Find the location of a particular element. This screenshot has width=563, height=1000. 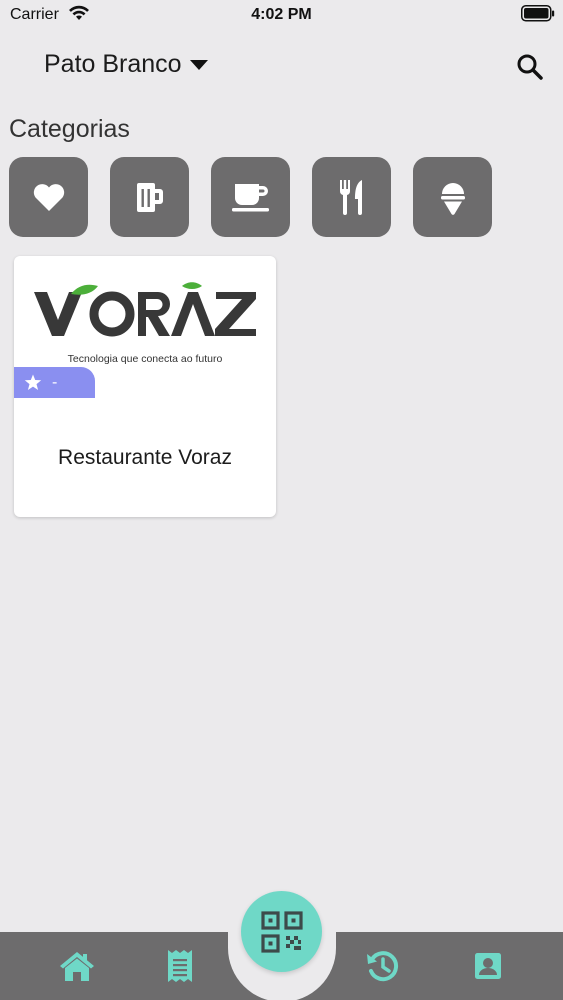

beer-mug-icon is located at coordinates (149, 197).